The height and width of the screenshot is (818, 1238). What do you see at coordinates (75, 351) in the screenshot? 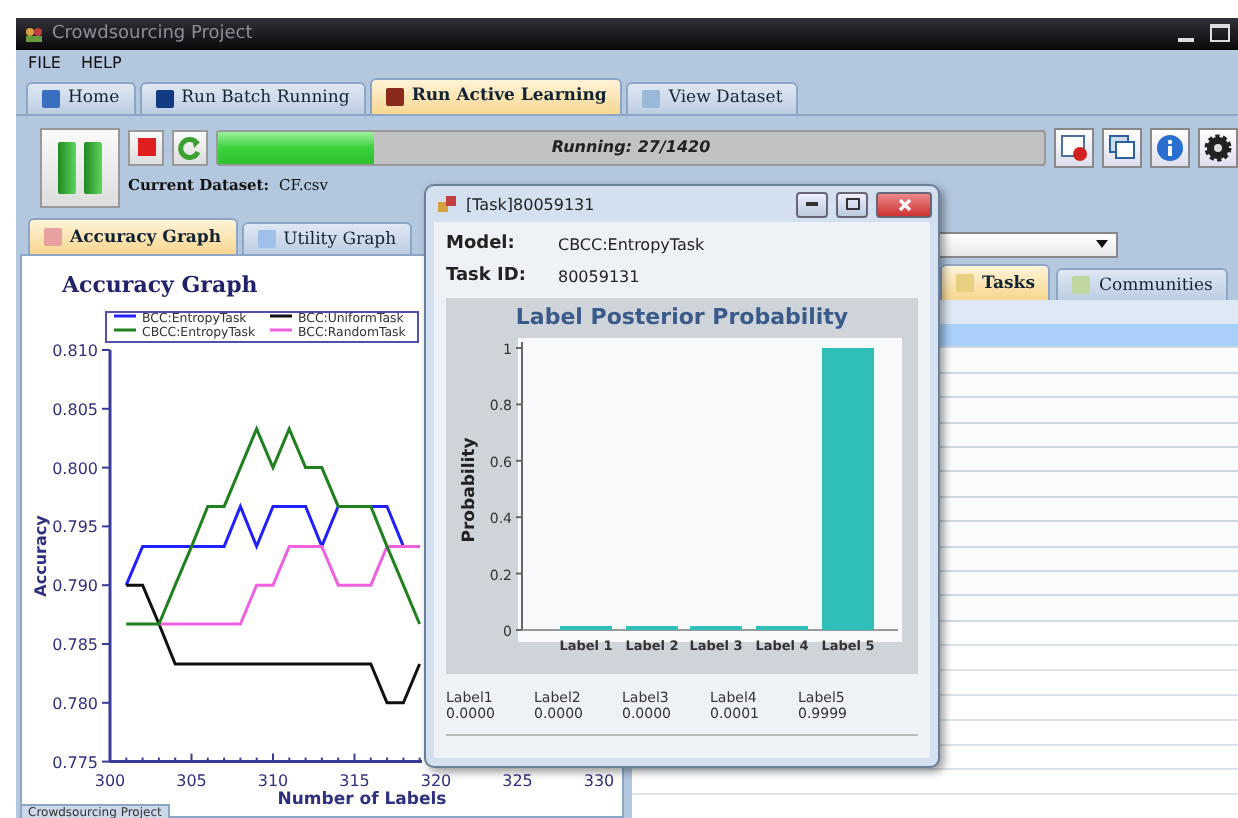
I see `tick-label: 0.810` at bounding box center [75, 351].